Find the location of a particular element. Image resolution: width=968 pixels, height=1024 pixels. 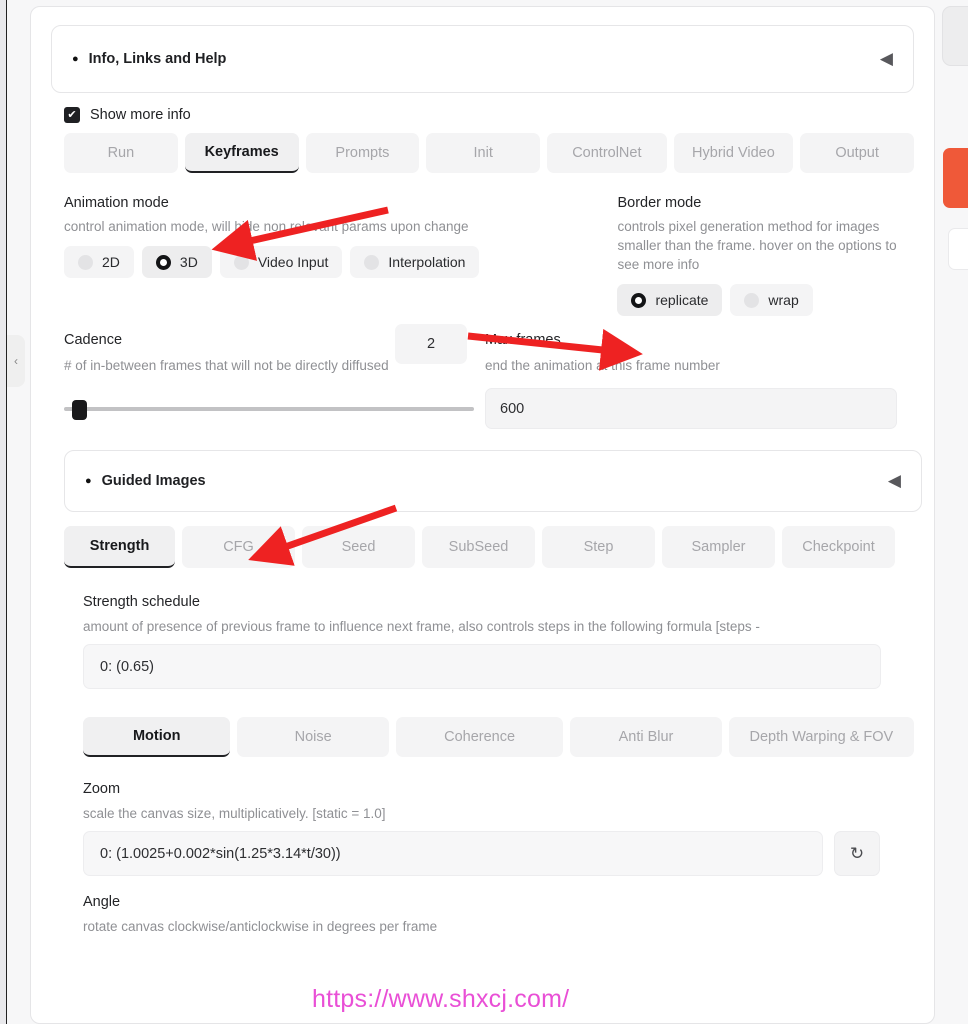

radio-2d-label: 2D is located at coordinates (111, 262).